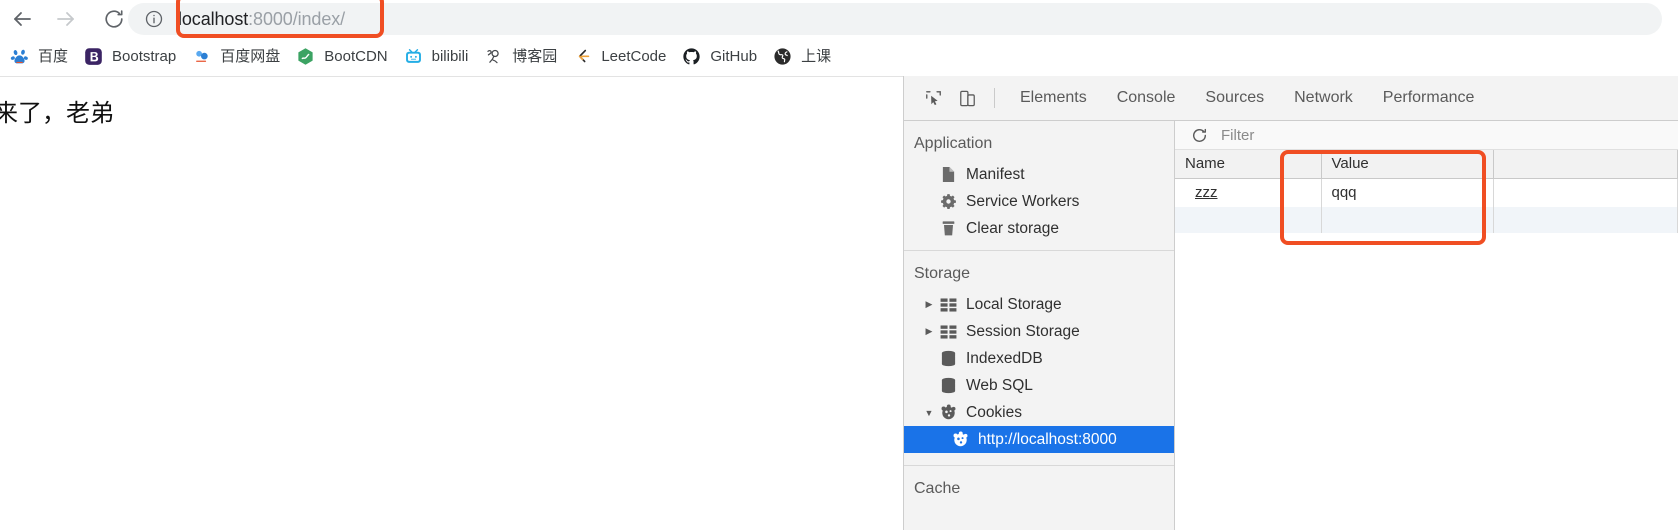  I want to click on cell-value: qqq, so click(1407, 192).